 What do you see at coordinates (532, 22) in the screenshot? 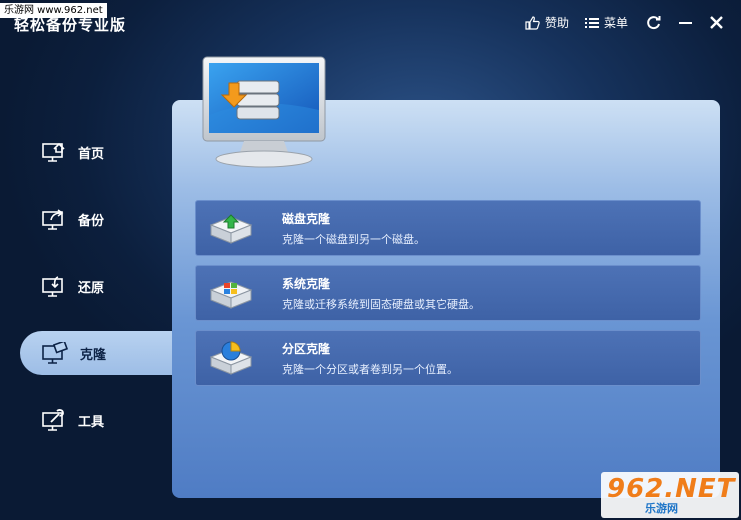
I see `thumbs-up-icon` at bounding box center [532, 22].